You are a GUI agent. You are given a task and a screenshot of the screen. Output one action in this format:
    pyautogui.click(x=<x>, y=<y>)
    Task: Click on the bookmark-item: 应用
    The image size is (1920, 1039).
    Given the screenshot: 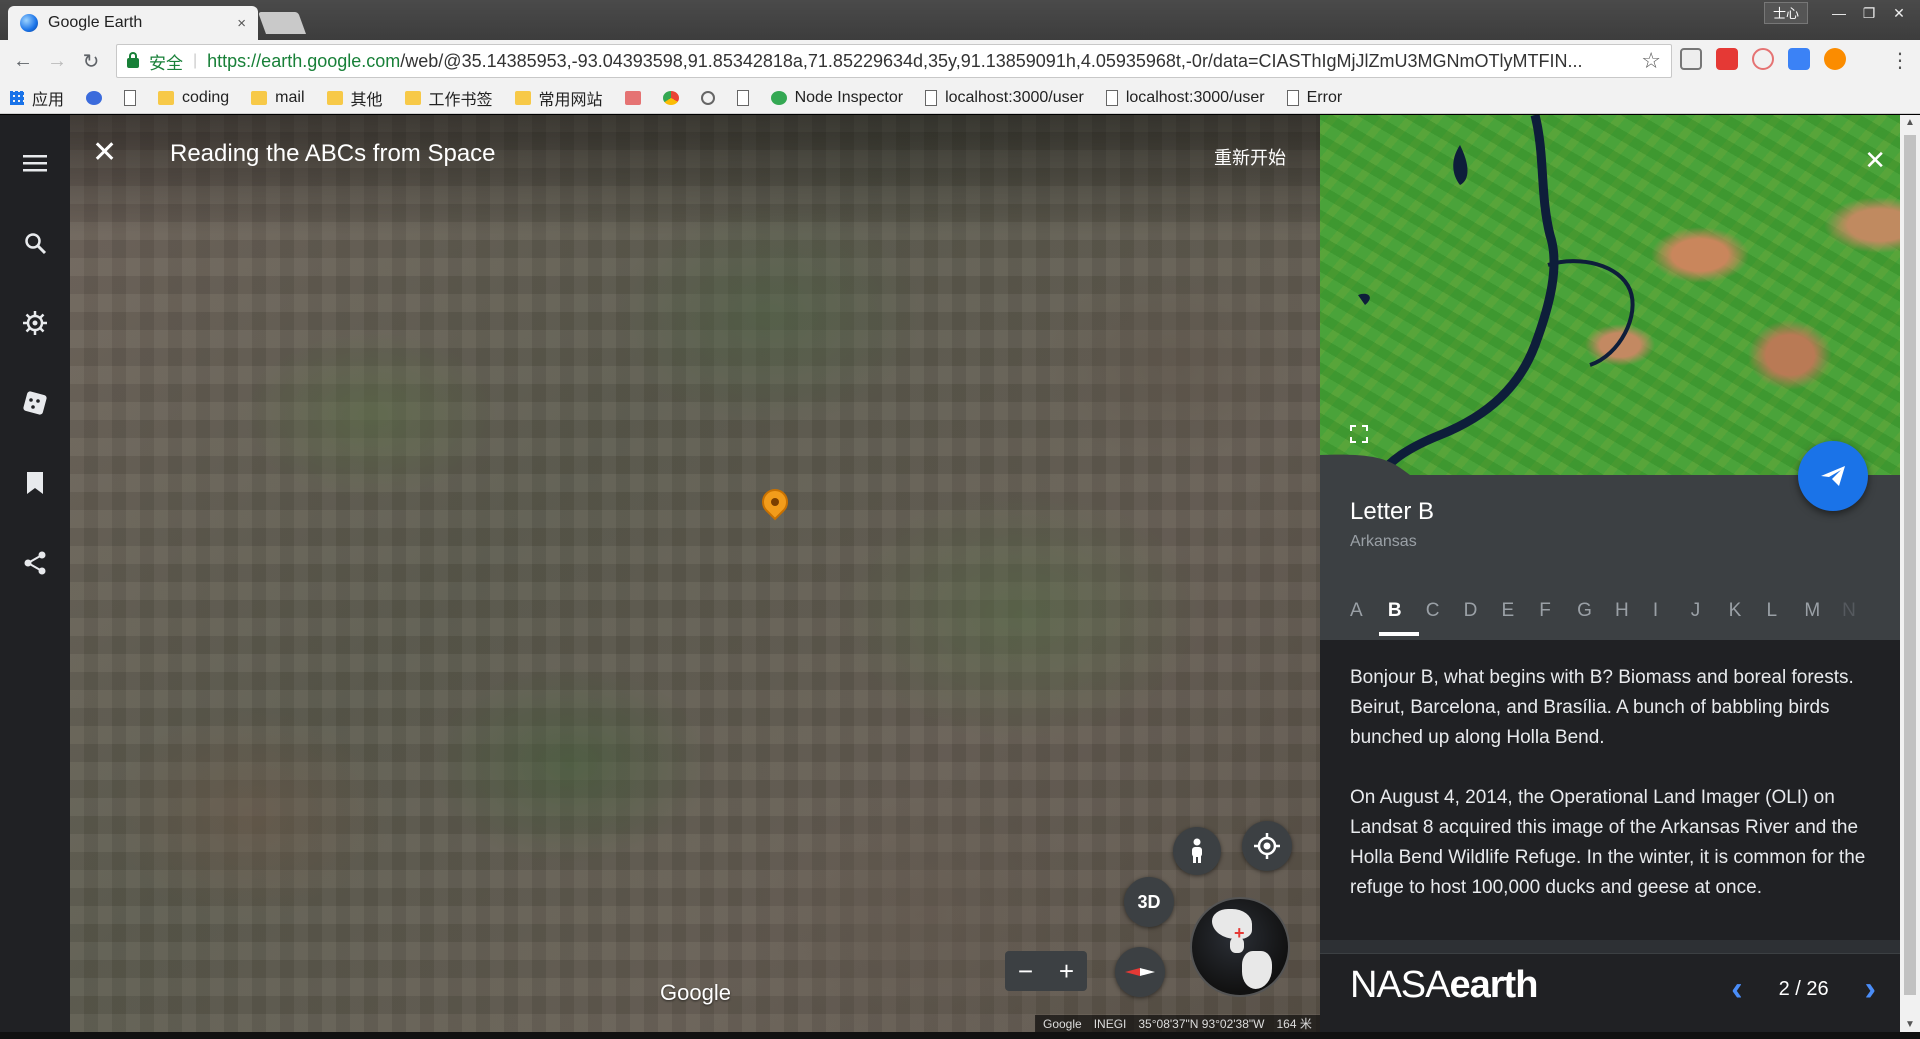 What is the action you would take?
    pyautogui.click(x=37, y=98)
    